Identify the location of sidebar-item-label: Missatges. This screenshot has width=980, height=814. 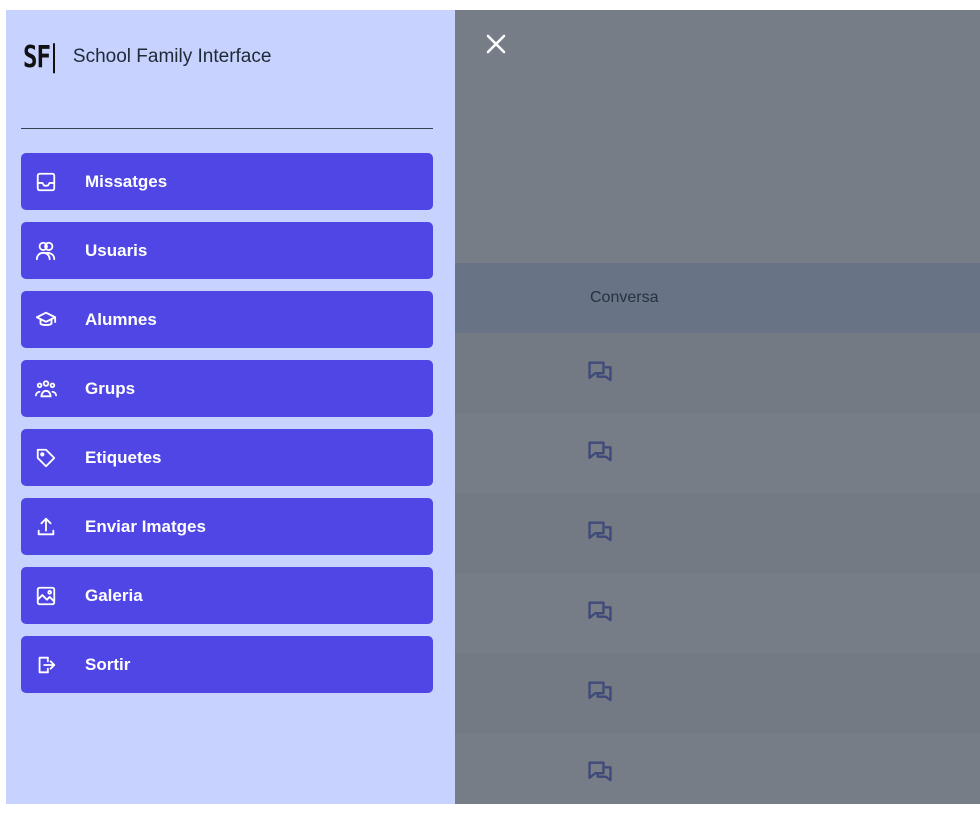
(126, 181).